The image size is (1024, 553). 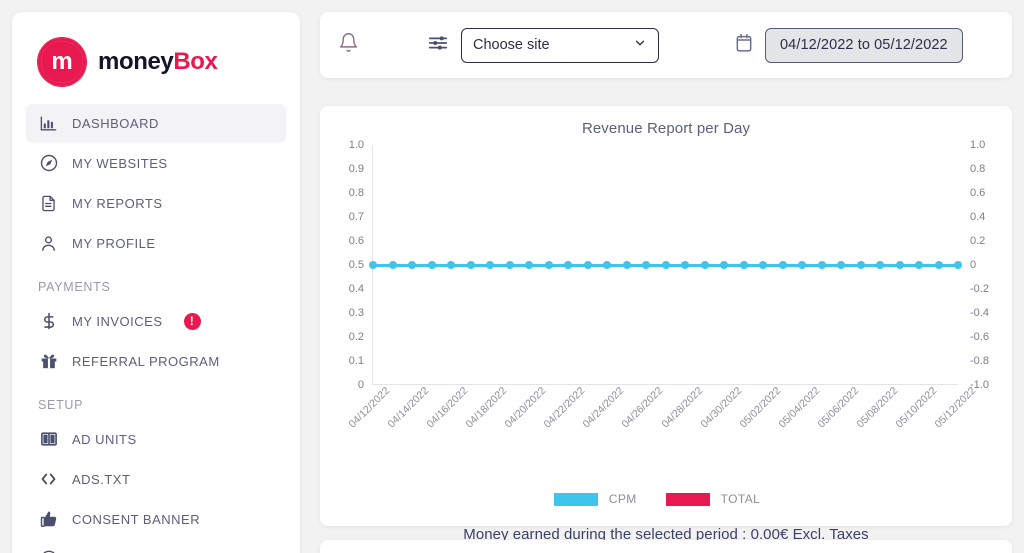 I want to click on date-range-value: 04/12/2022 to 05/12/2022, so click(x=864, y=45).